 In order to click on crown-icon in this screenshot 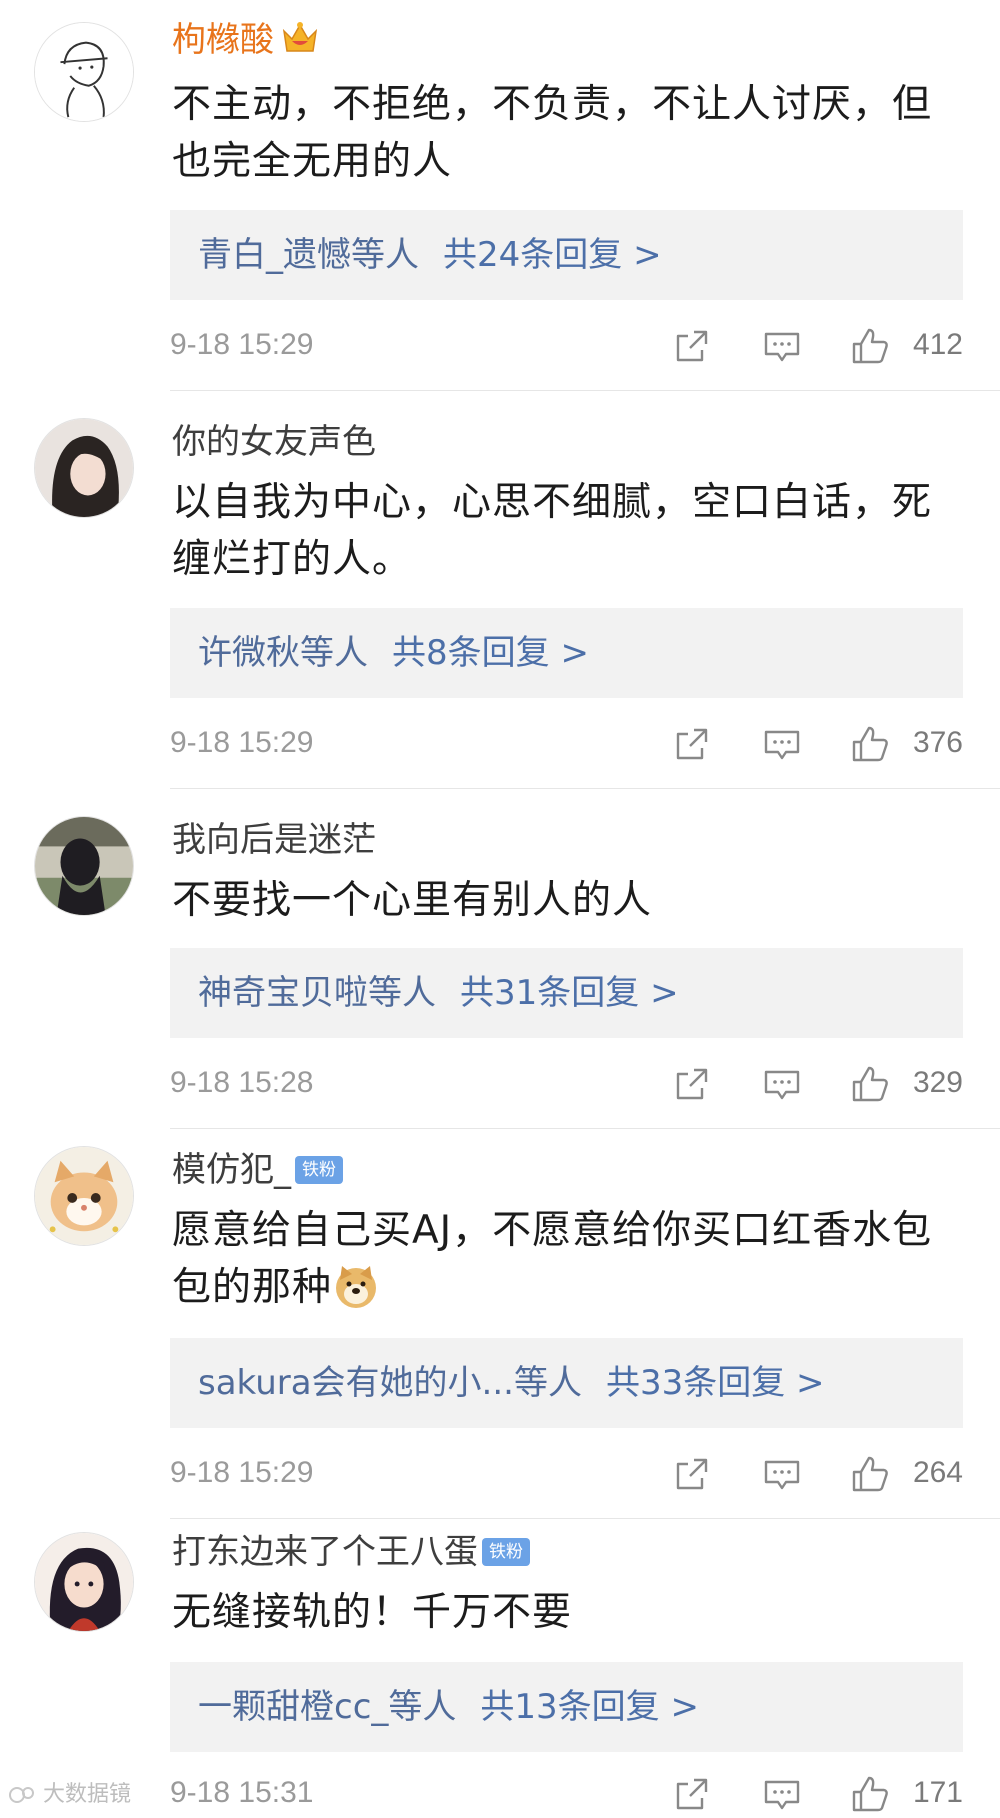, I will do `click(300, 37)`.